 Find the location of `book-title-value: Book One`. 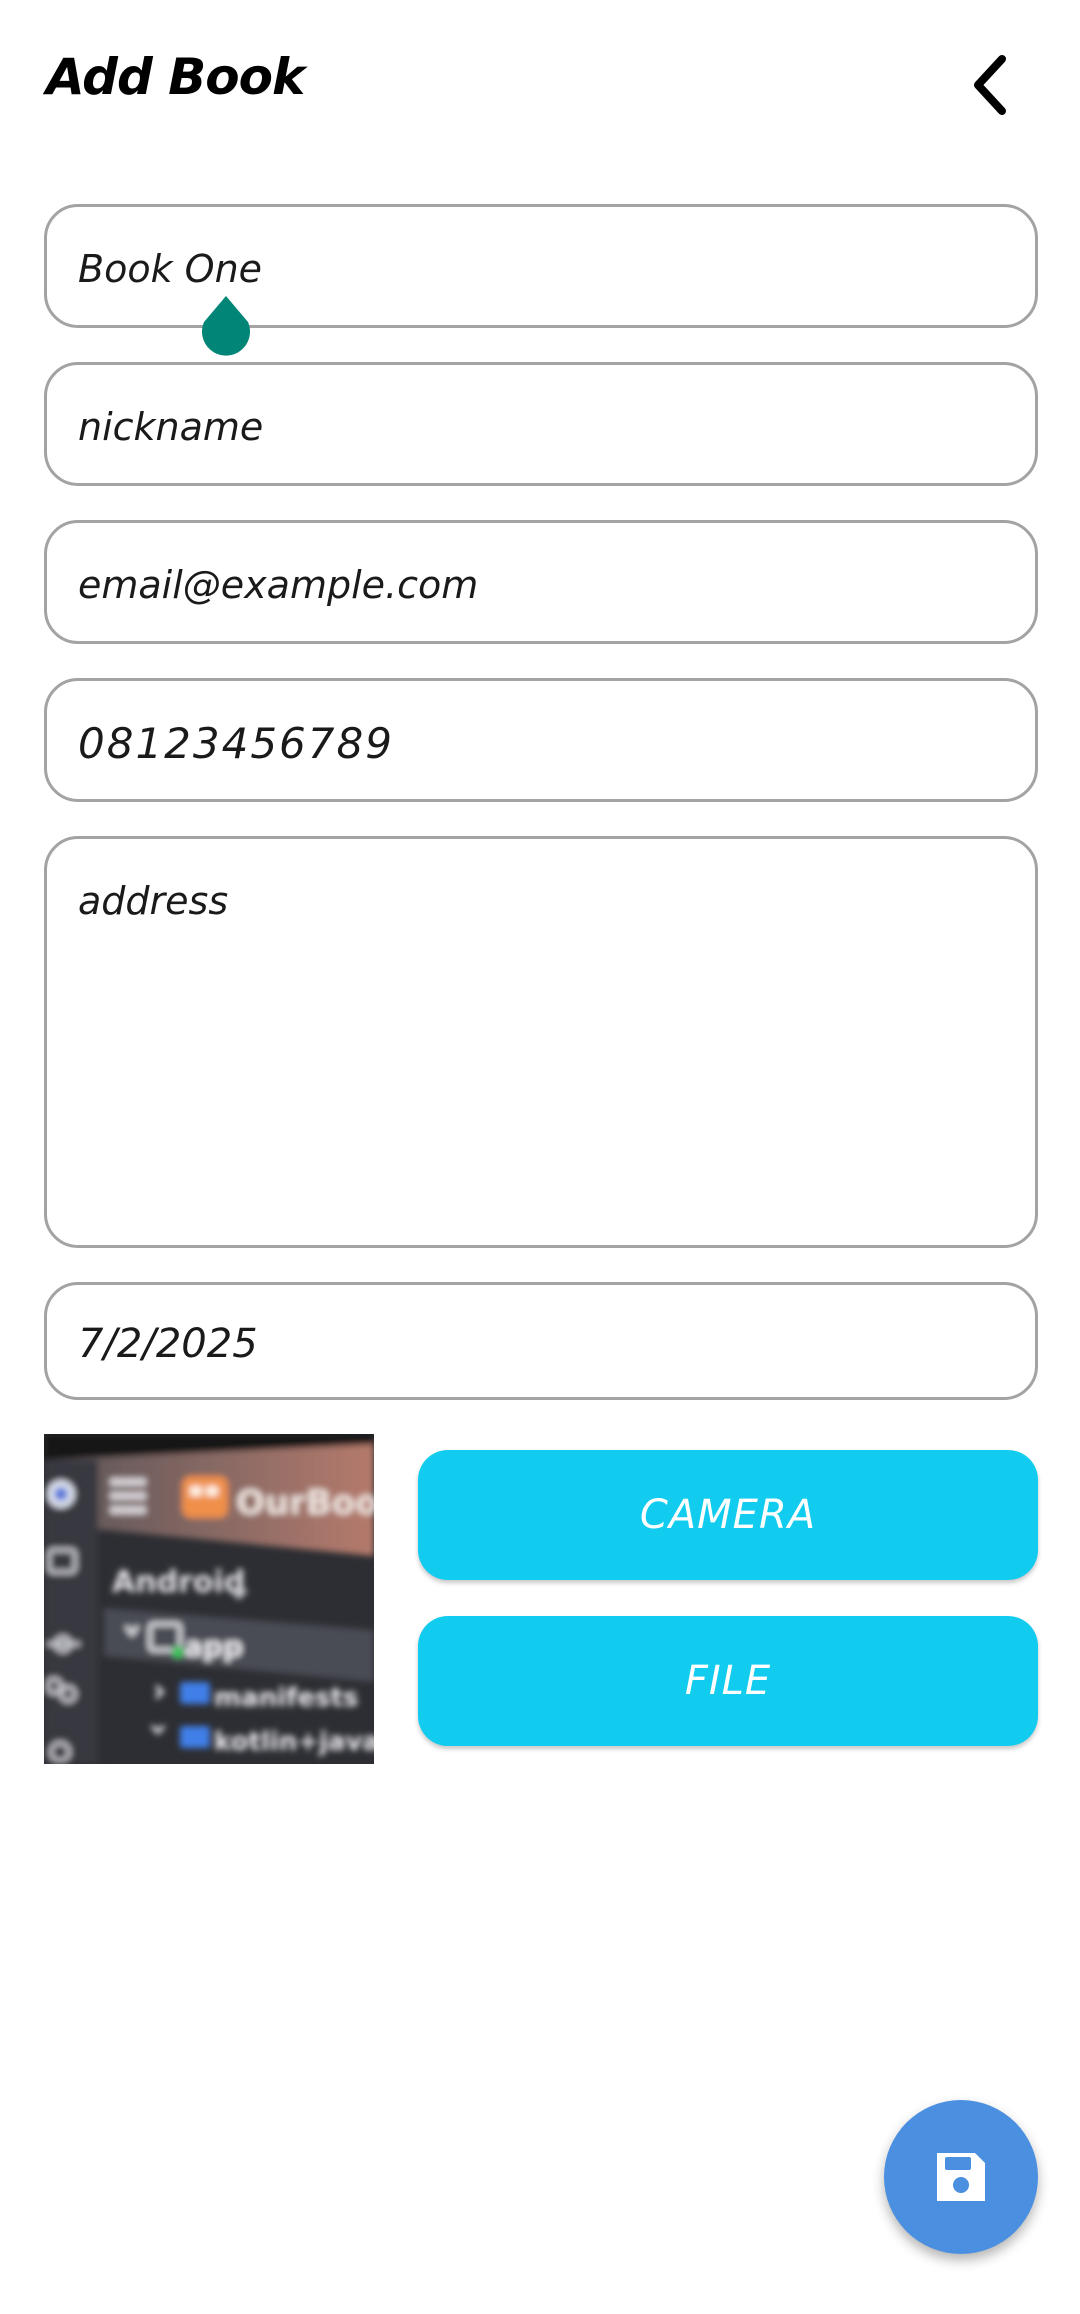

book-title-value: Book One is located at coordinates (170, 269).